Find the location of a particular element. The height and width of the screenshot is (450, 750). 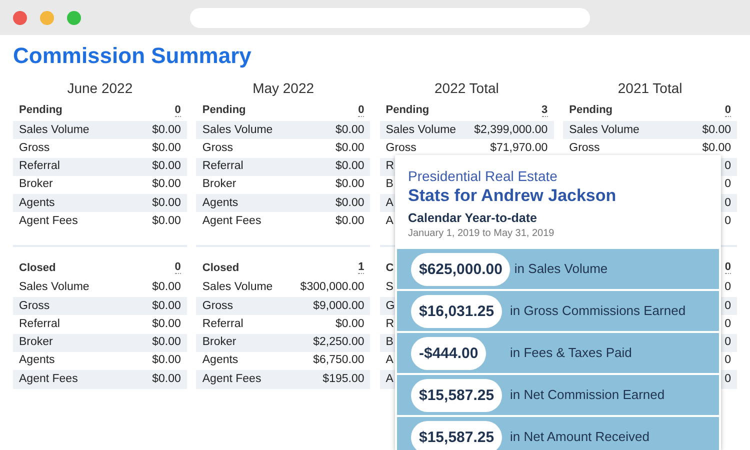

stat-label: in Sales Volume is located at coordinates (561, 269).